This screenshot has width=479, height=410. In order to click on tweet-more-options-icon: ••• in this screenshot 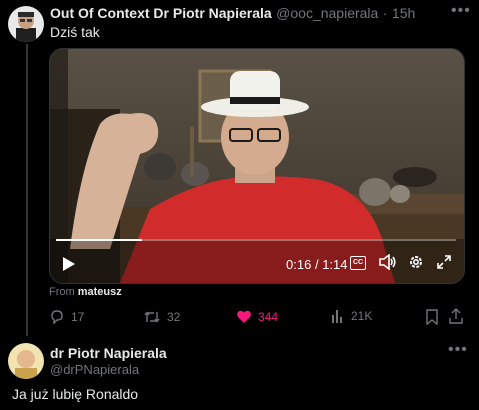, I will do `click(461, 11)`.